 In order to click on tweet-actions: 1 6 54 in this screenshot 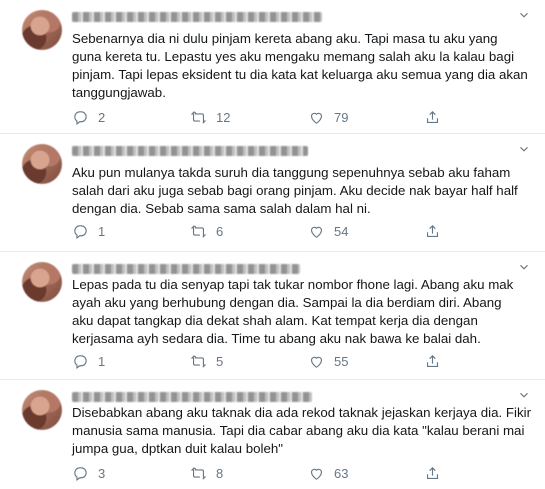, I will do `click(302, 231)`.